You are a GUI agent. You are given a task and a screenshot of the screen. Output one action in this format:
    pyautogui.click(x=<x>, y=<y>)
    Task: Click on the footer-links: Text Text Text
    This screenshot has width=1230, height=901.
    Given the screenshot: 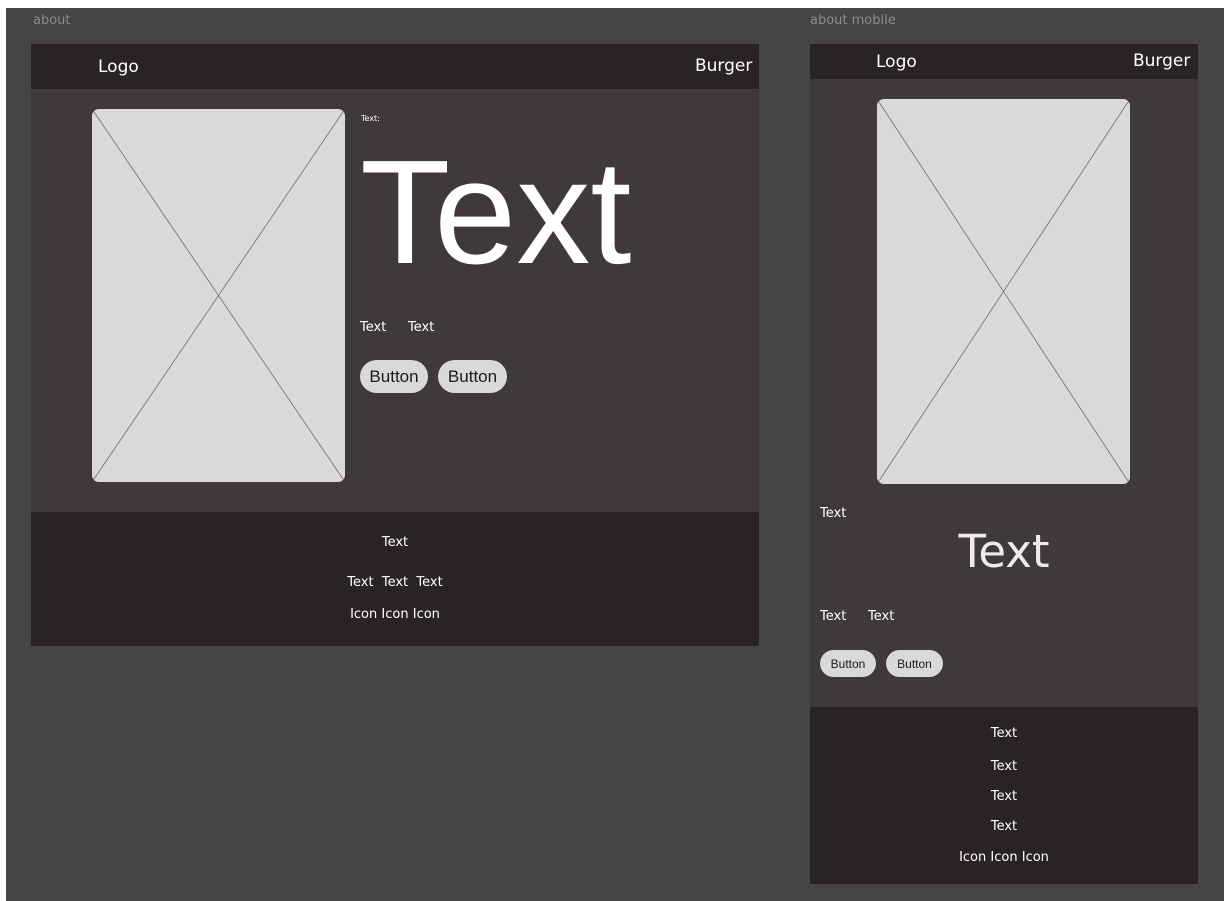 What is the action you would take?
    pyautogui.click(x=395, y=583)
    